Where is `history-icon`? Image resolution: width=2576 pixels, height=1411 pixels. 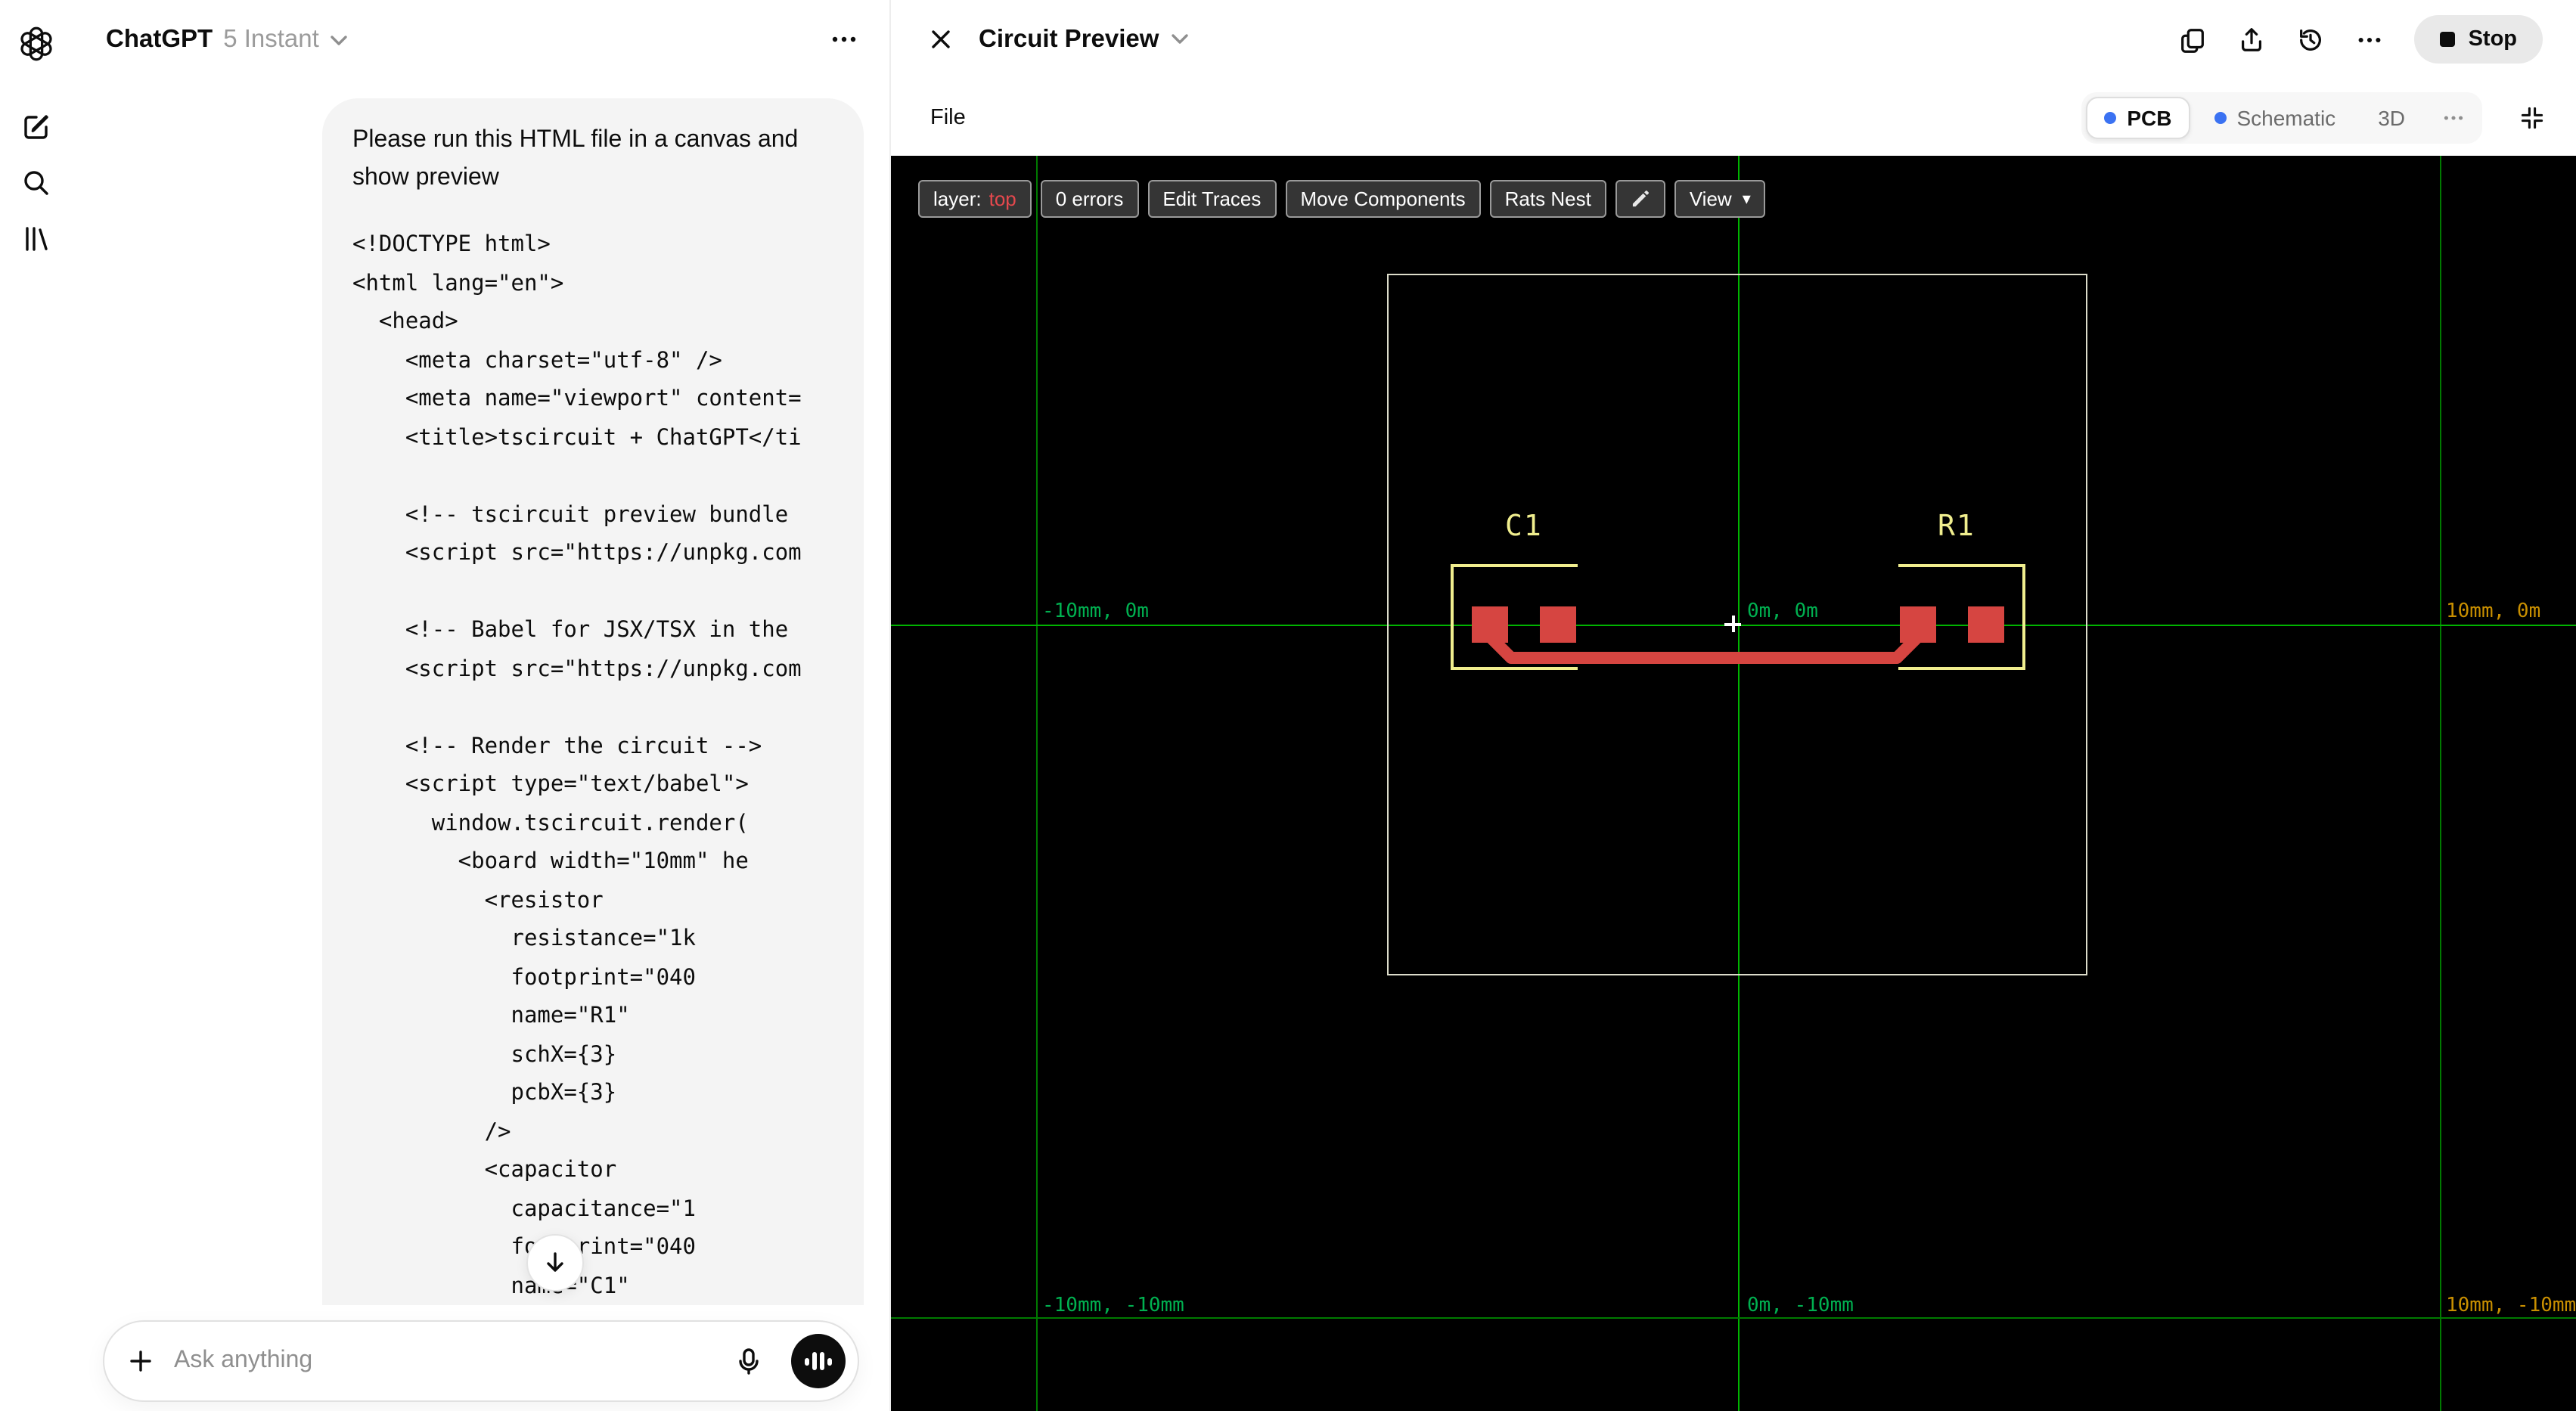
history-icon is located at coordinates (2310, 39).